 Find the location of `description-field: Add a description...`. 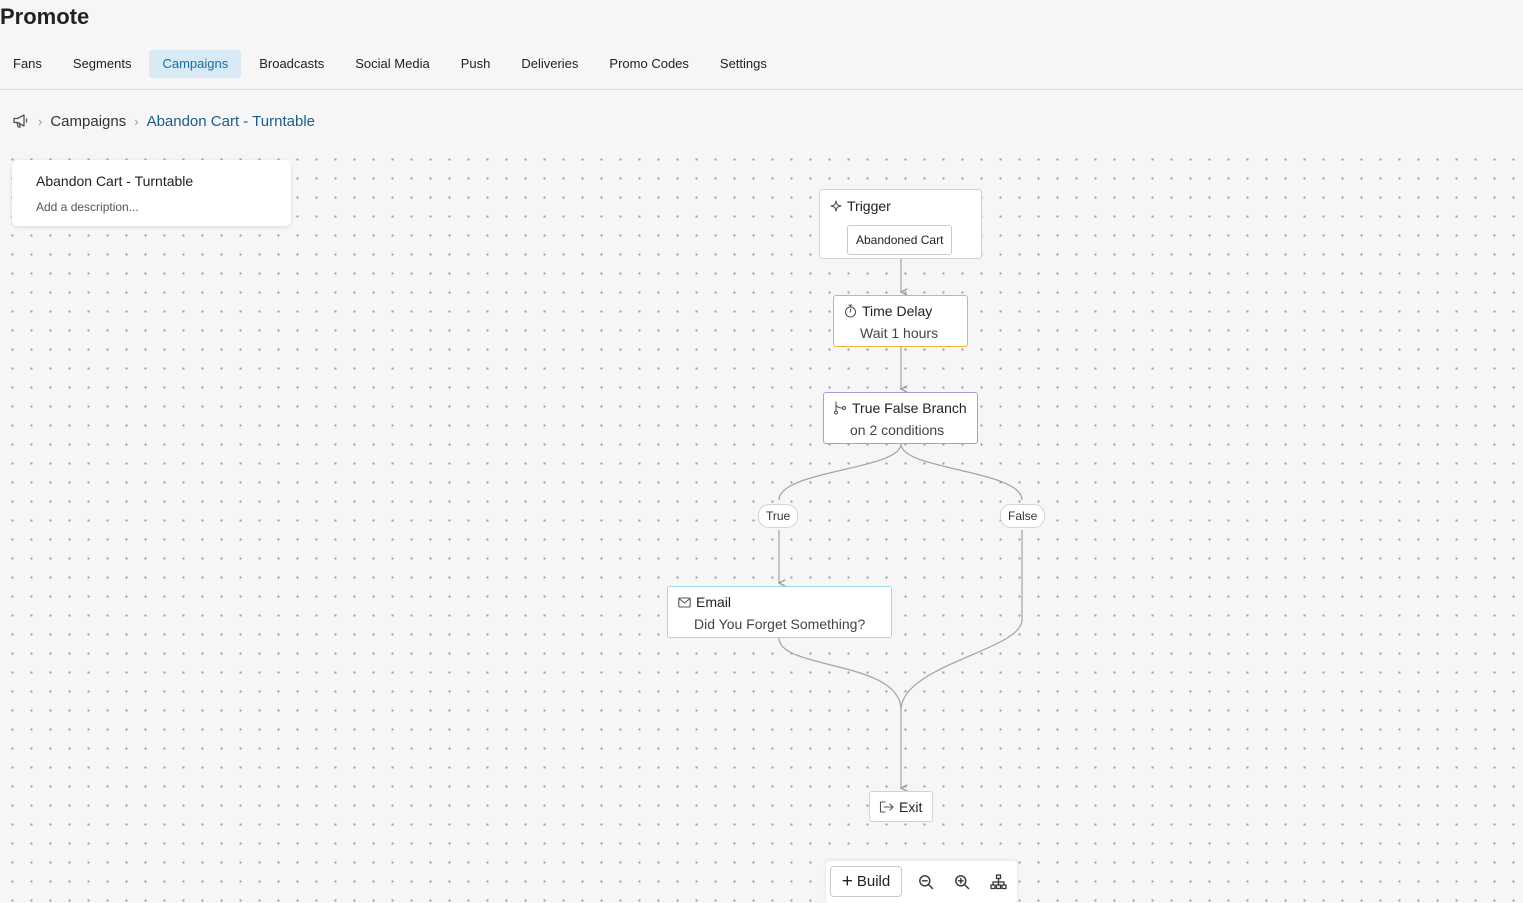

description-field: Add a description... is located at coordinates (87, 207).